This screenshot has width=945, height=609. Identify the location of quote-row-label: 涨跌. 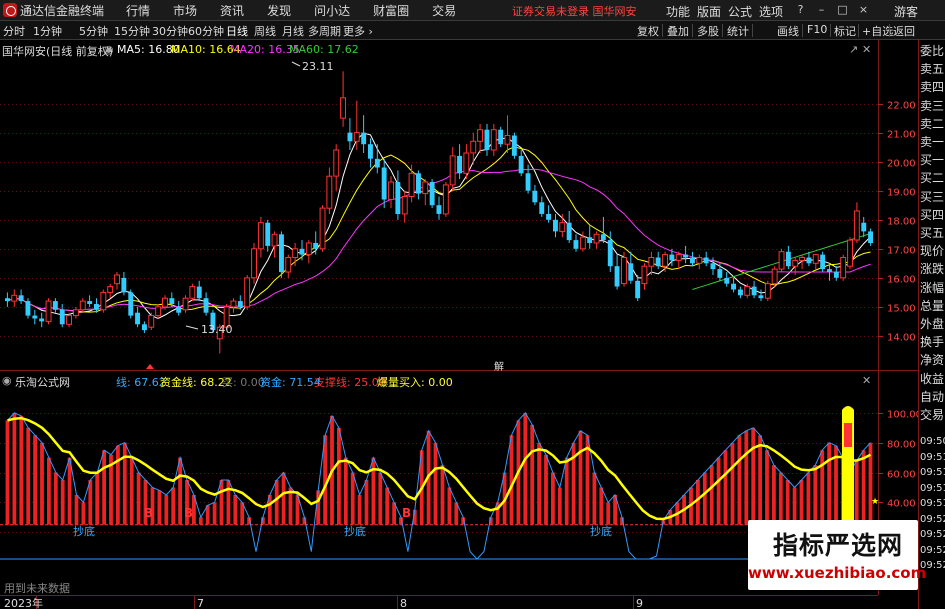
(932, 269).